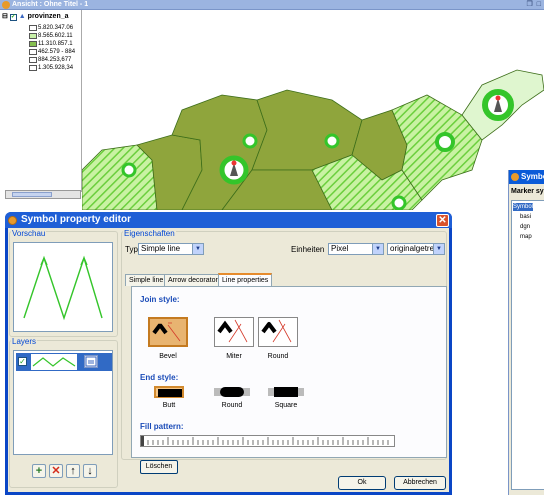 This screenshot has width=544, height=495. I want to click on legend-item: 462.579 - 884, so click(57, 52).